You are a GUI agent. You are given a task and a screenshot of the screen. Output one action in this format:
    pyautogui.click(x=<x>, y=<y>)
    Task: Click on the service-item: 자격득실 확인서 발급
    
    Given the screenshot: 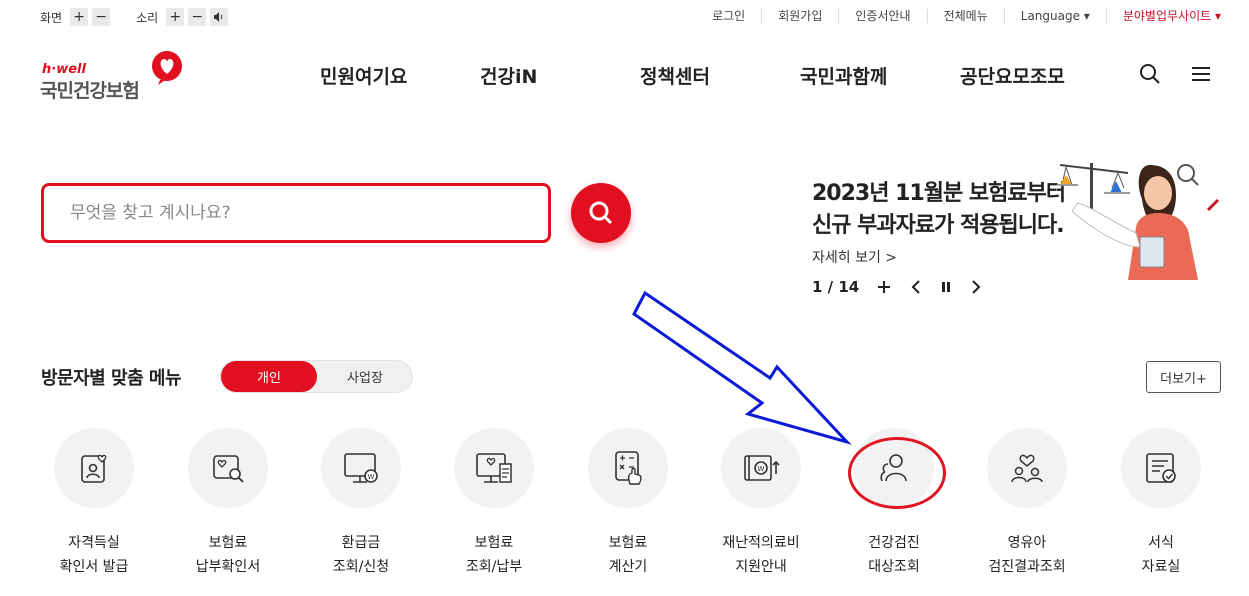 What is the action you would take?
    pyautogui.click(x=94, y=503)
    